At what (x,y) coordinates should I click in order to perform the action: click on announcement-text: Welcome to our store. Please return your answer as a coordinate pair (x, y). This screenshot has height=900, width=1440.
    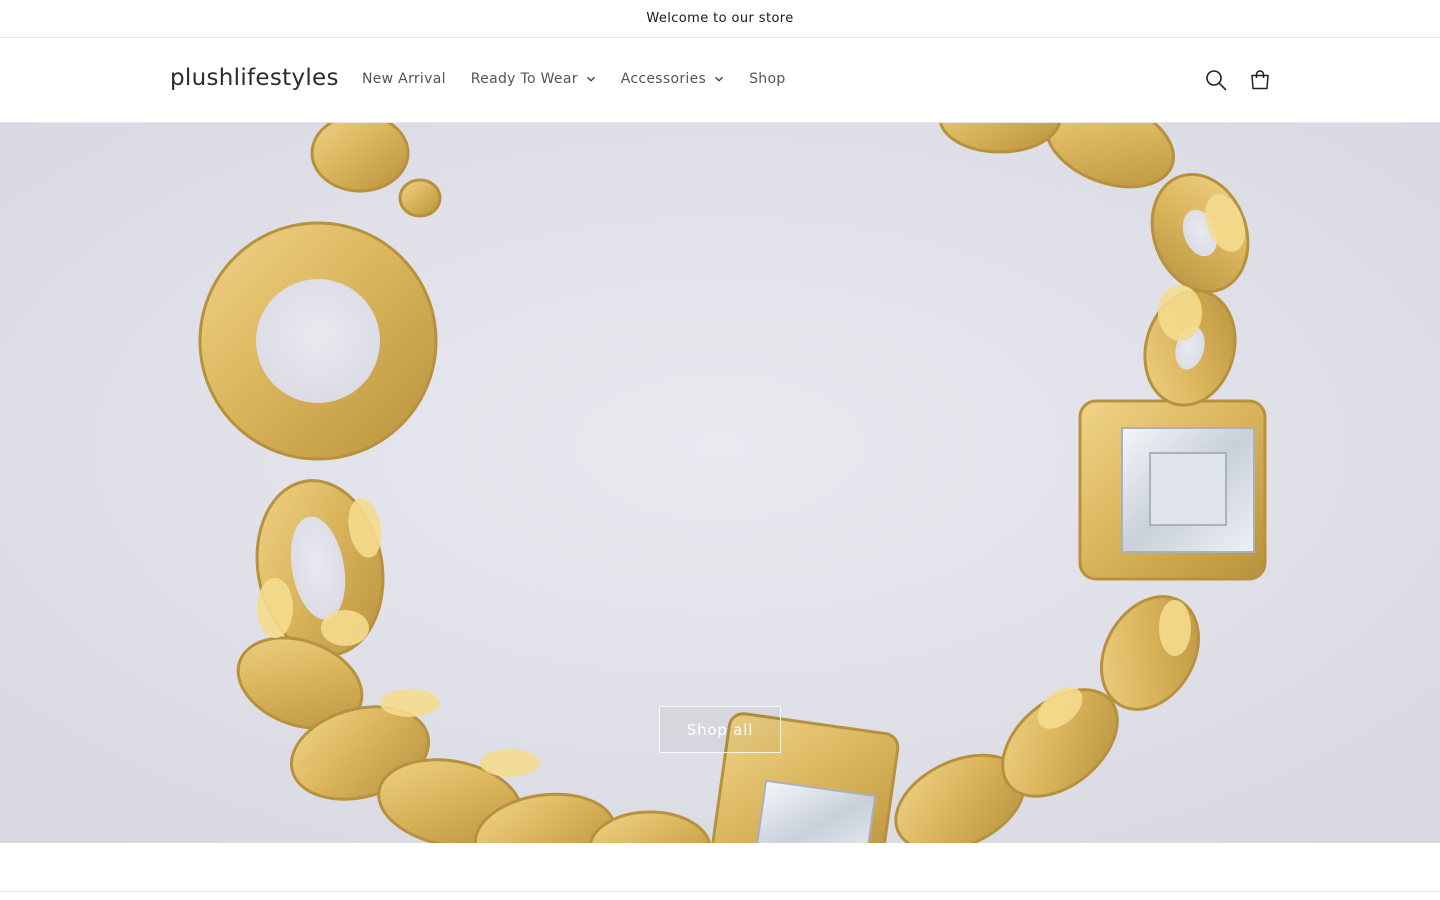
    Looking at the image, I should click on (720, 18).